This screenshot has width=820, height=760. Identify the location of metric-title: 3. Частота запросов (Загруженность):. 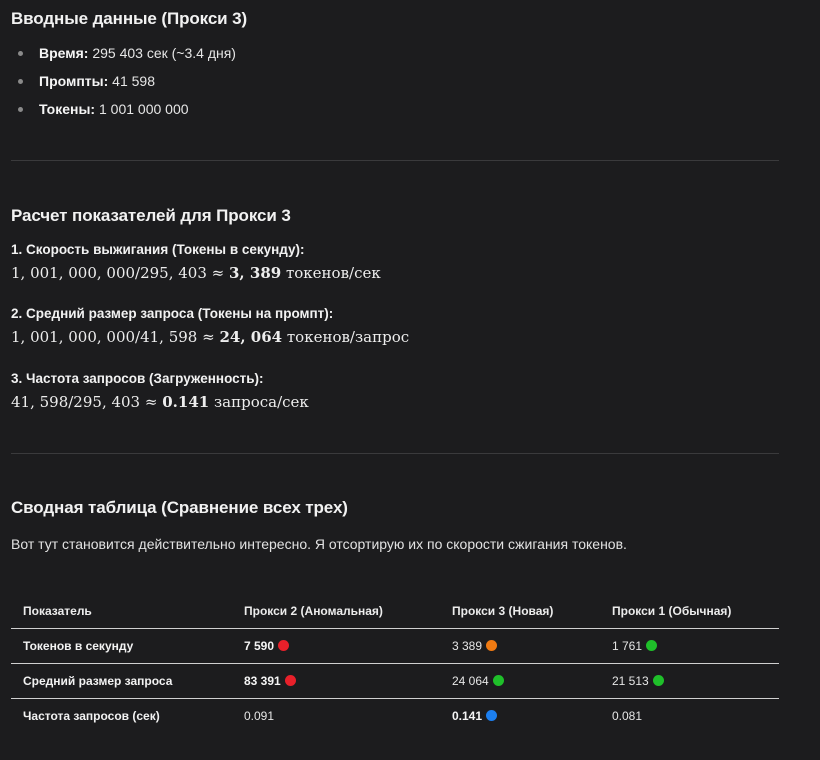
(137, 378).